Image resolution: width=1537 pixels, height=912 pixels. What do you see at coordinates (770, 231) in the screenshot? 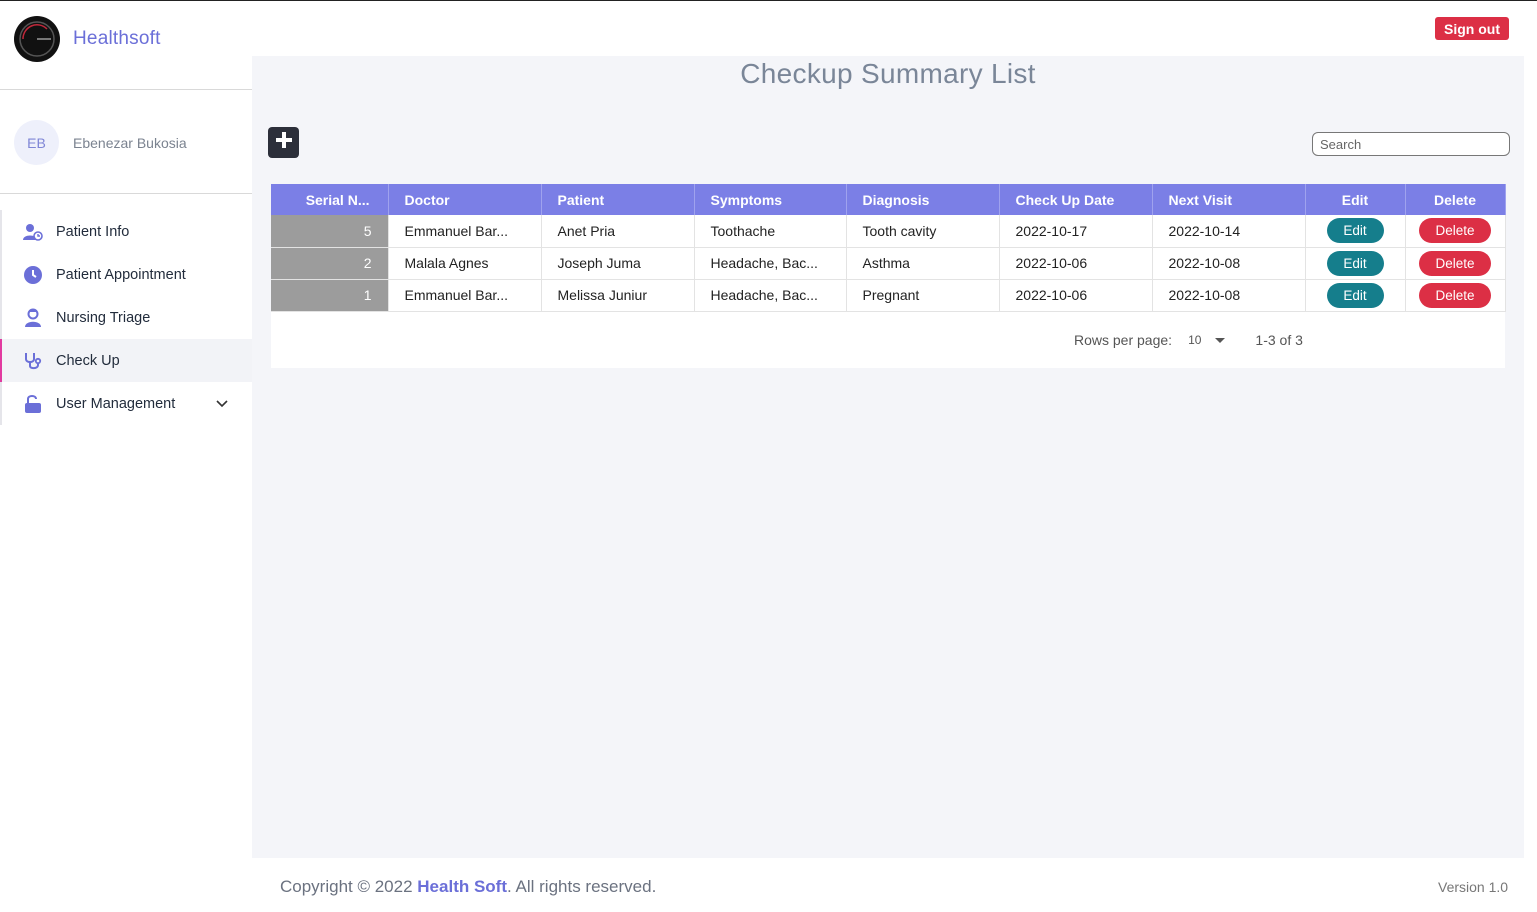
I see `cell-symptoms: Toothache` at bounding box center [770, 231].